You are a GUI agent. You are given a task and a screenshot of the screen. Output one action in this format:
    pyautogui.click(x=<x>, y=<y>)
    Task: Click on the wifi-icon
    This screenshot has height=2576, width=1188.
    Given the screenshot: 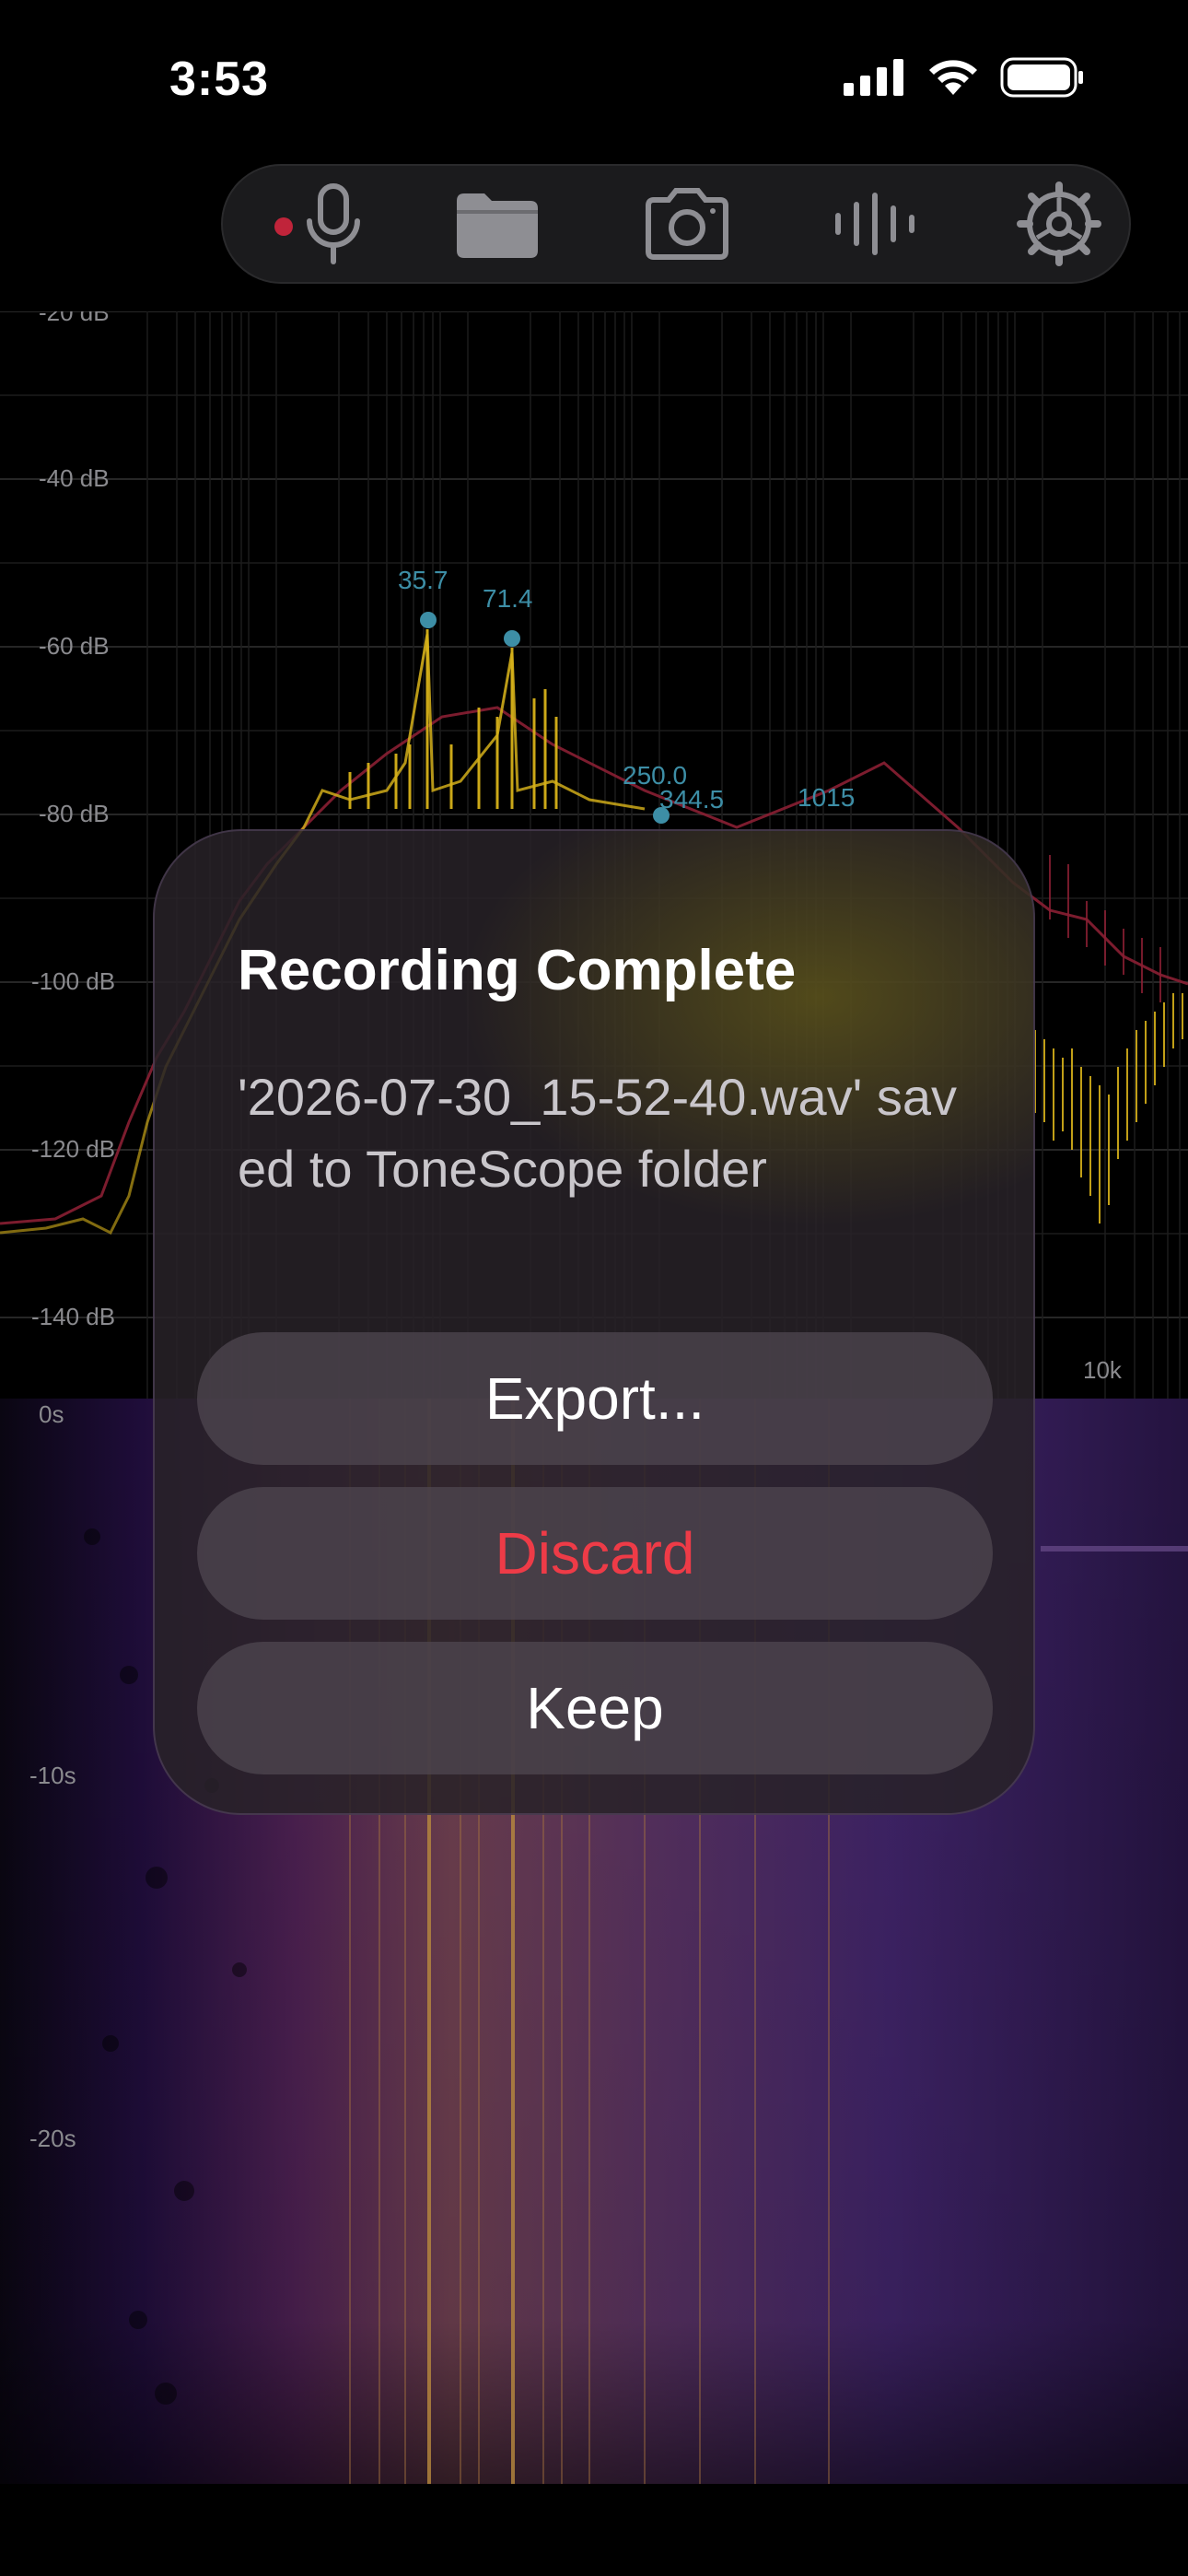 What is the action you would take?
    pyautogui.click(x=953, y=77)
    